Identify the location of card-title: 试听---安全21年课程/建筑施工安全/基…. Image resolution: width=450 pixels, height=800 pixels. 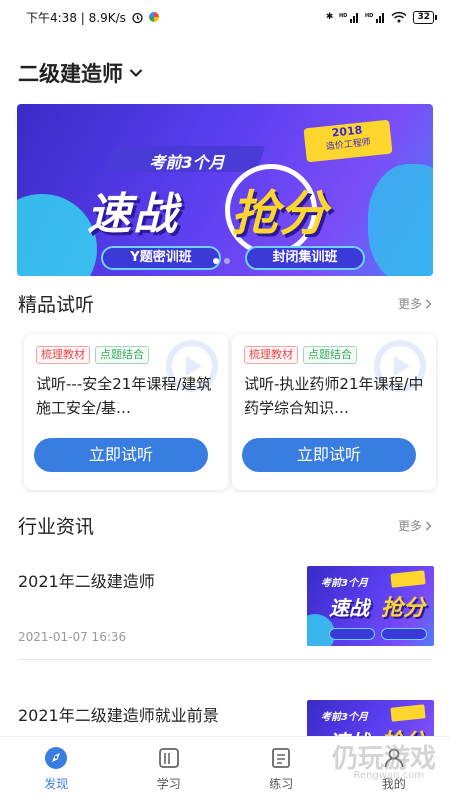
(124, 396).